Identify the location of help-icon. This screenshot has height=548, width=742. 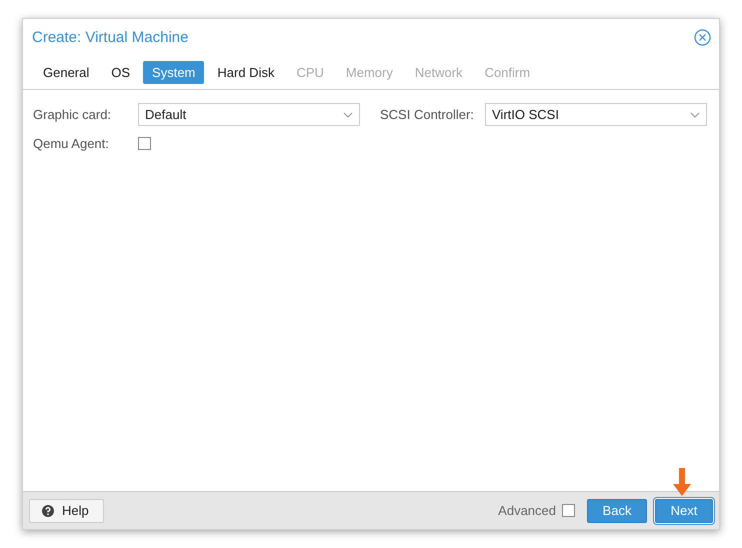
(48, 510).